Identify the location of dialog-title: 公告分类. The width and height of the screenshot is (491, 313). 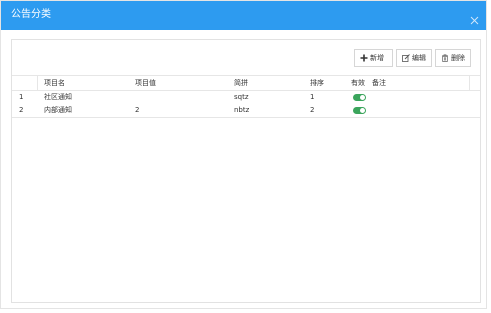
(31, 14).